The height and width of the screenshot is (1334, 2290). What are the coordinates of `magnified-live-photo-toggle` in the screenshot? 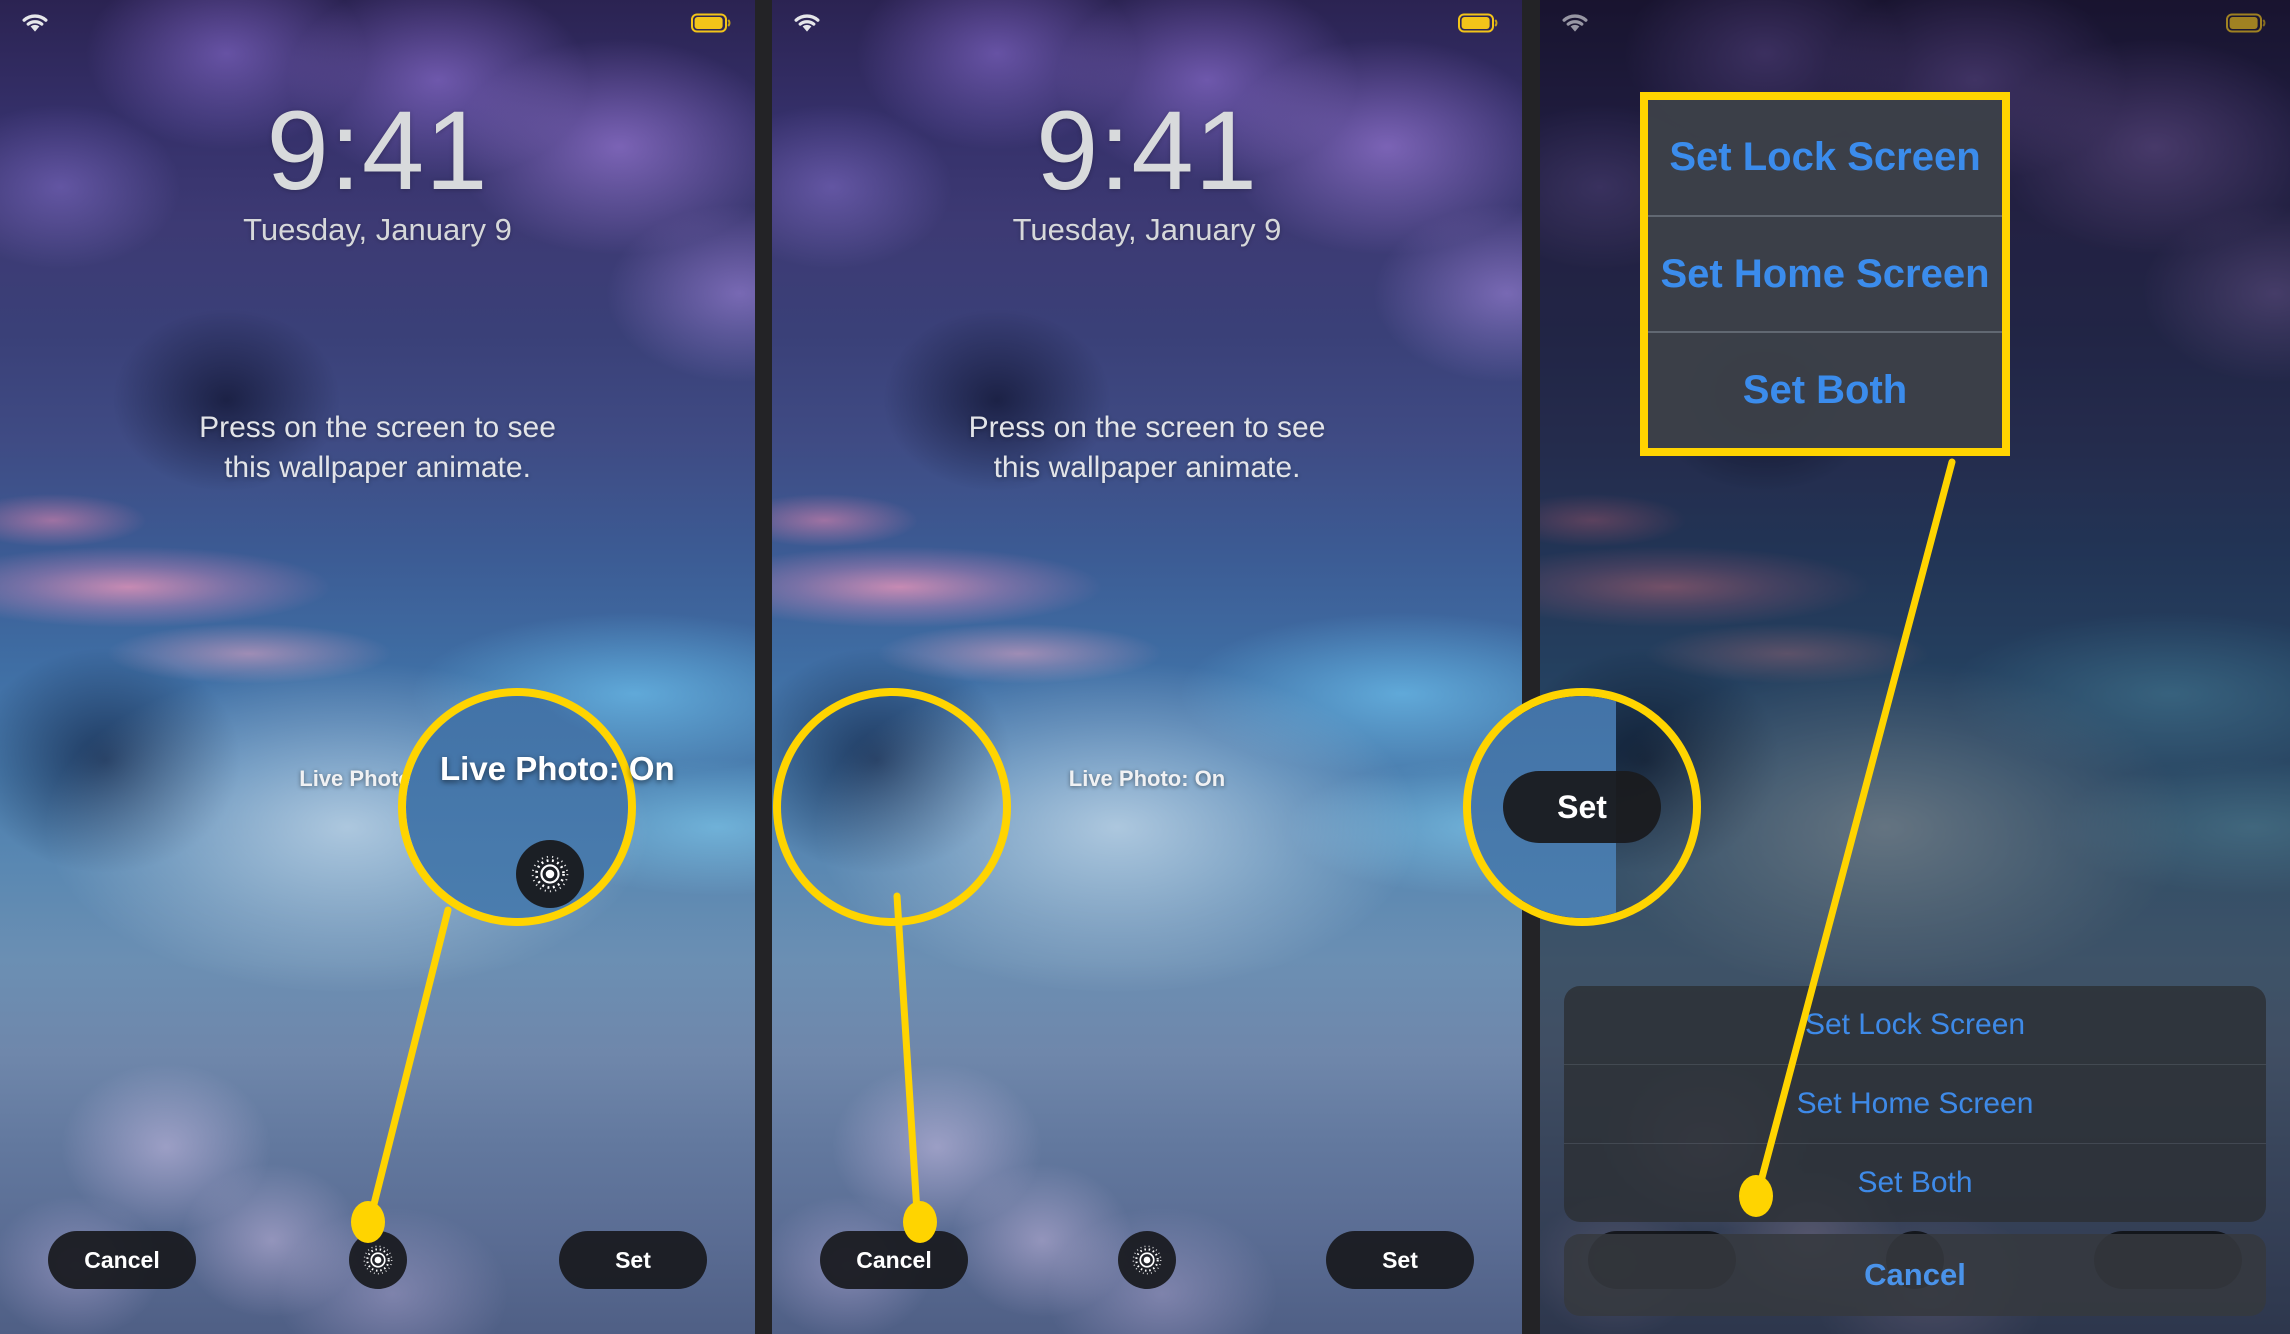 It's located at (550, 874).